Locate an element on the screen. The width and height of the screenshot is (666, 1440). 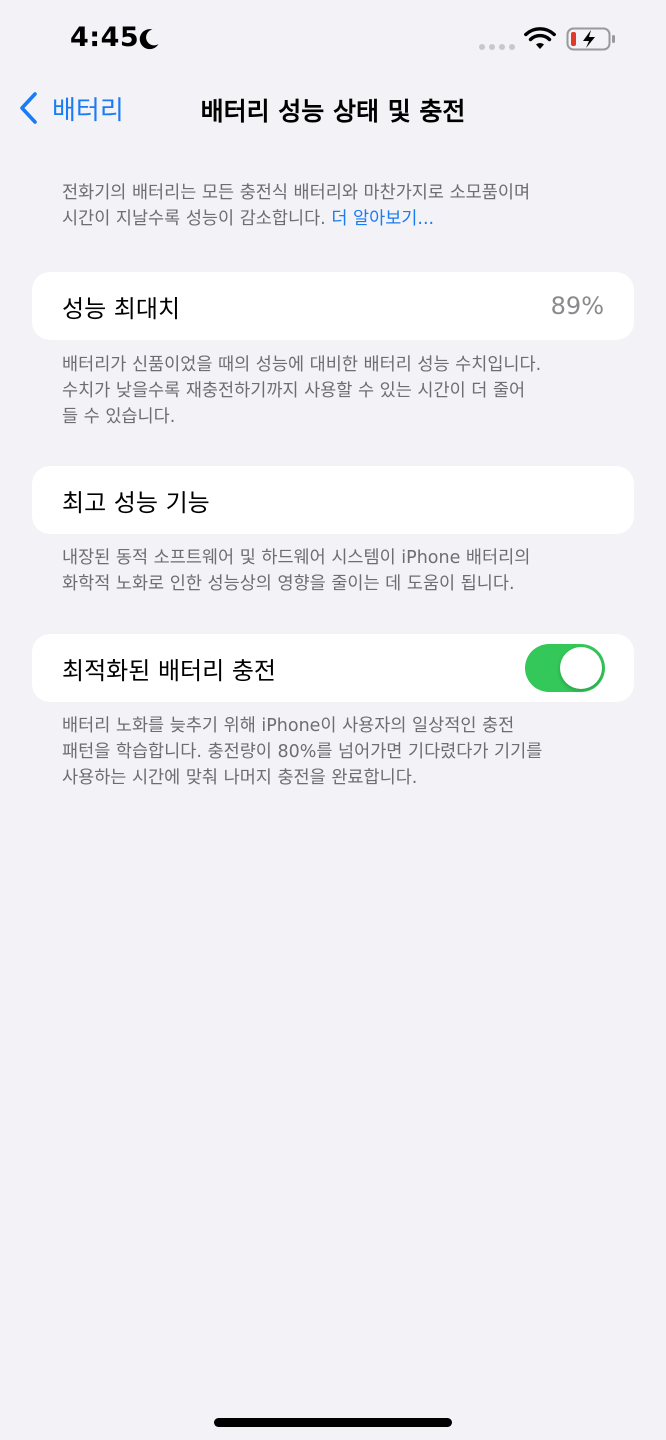
optimized-charging-label: 최적화된 배터리 충전 is located at coordinates (169, 670).